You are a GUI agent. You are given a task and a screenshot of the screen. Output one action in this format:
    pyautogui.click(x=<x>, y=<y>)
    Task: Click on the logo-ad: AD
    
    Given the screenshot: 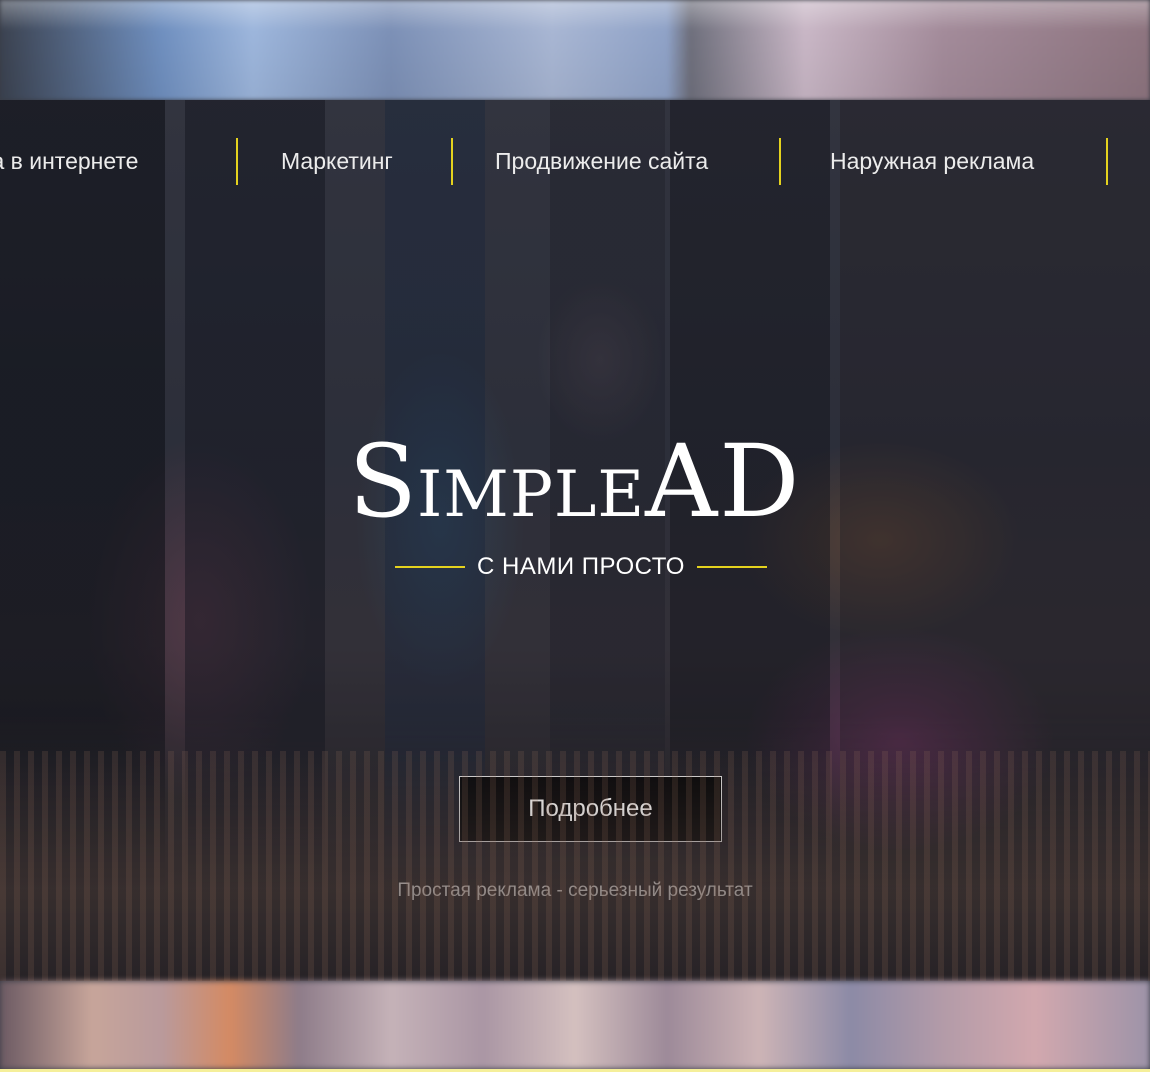 What is the action you would take?
    pyautogui.click(x=723, y=481)
    